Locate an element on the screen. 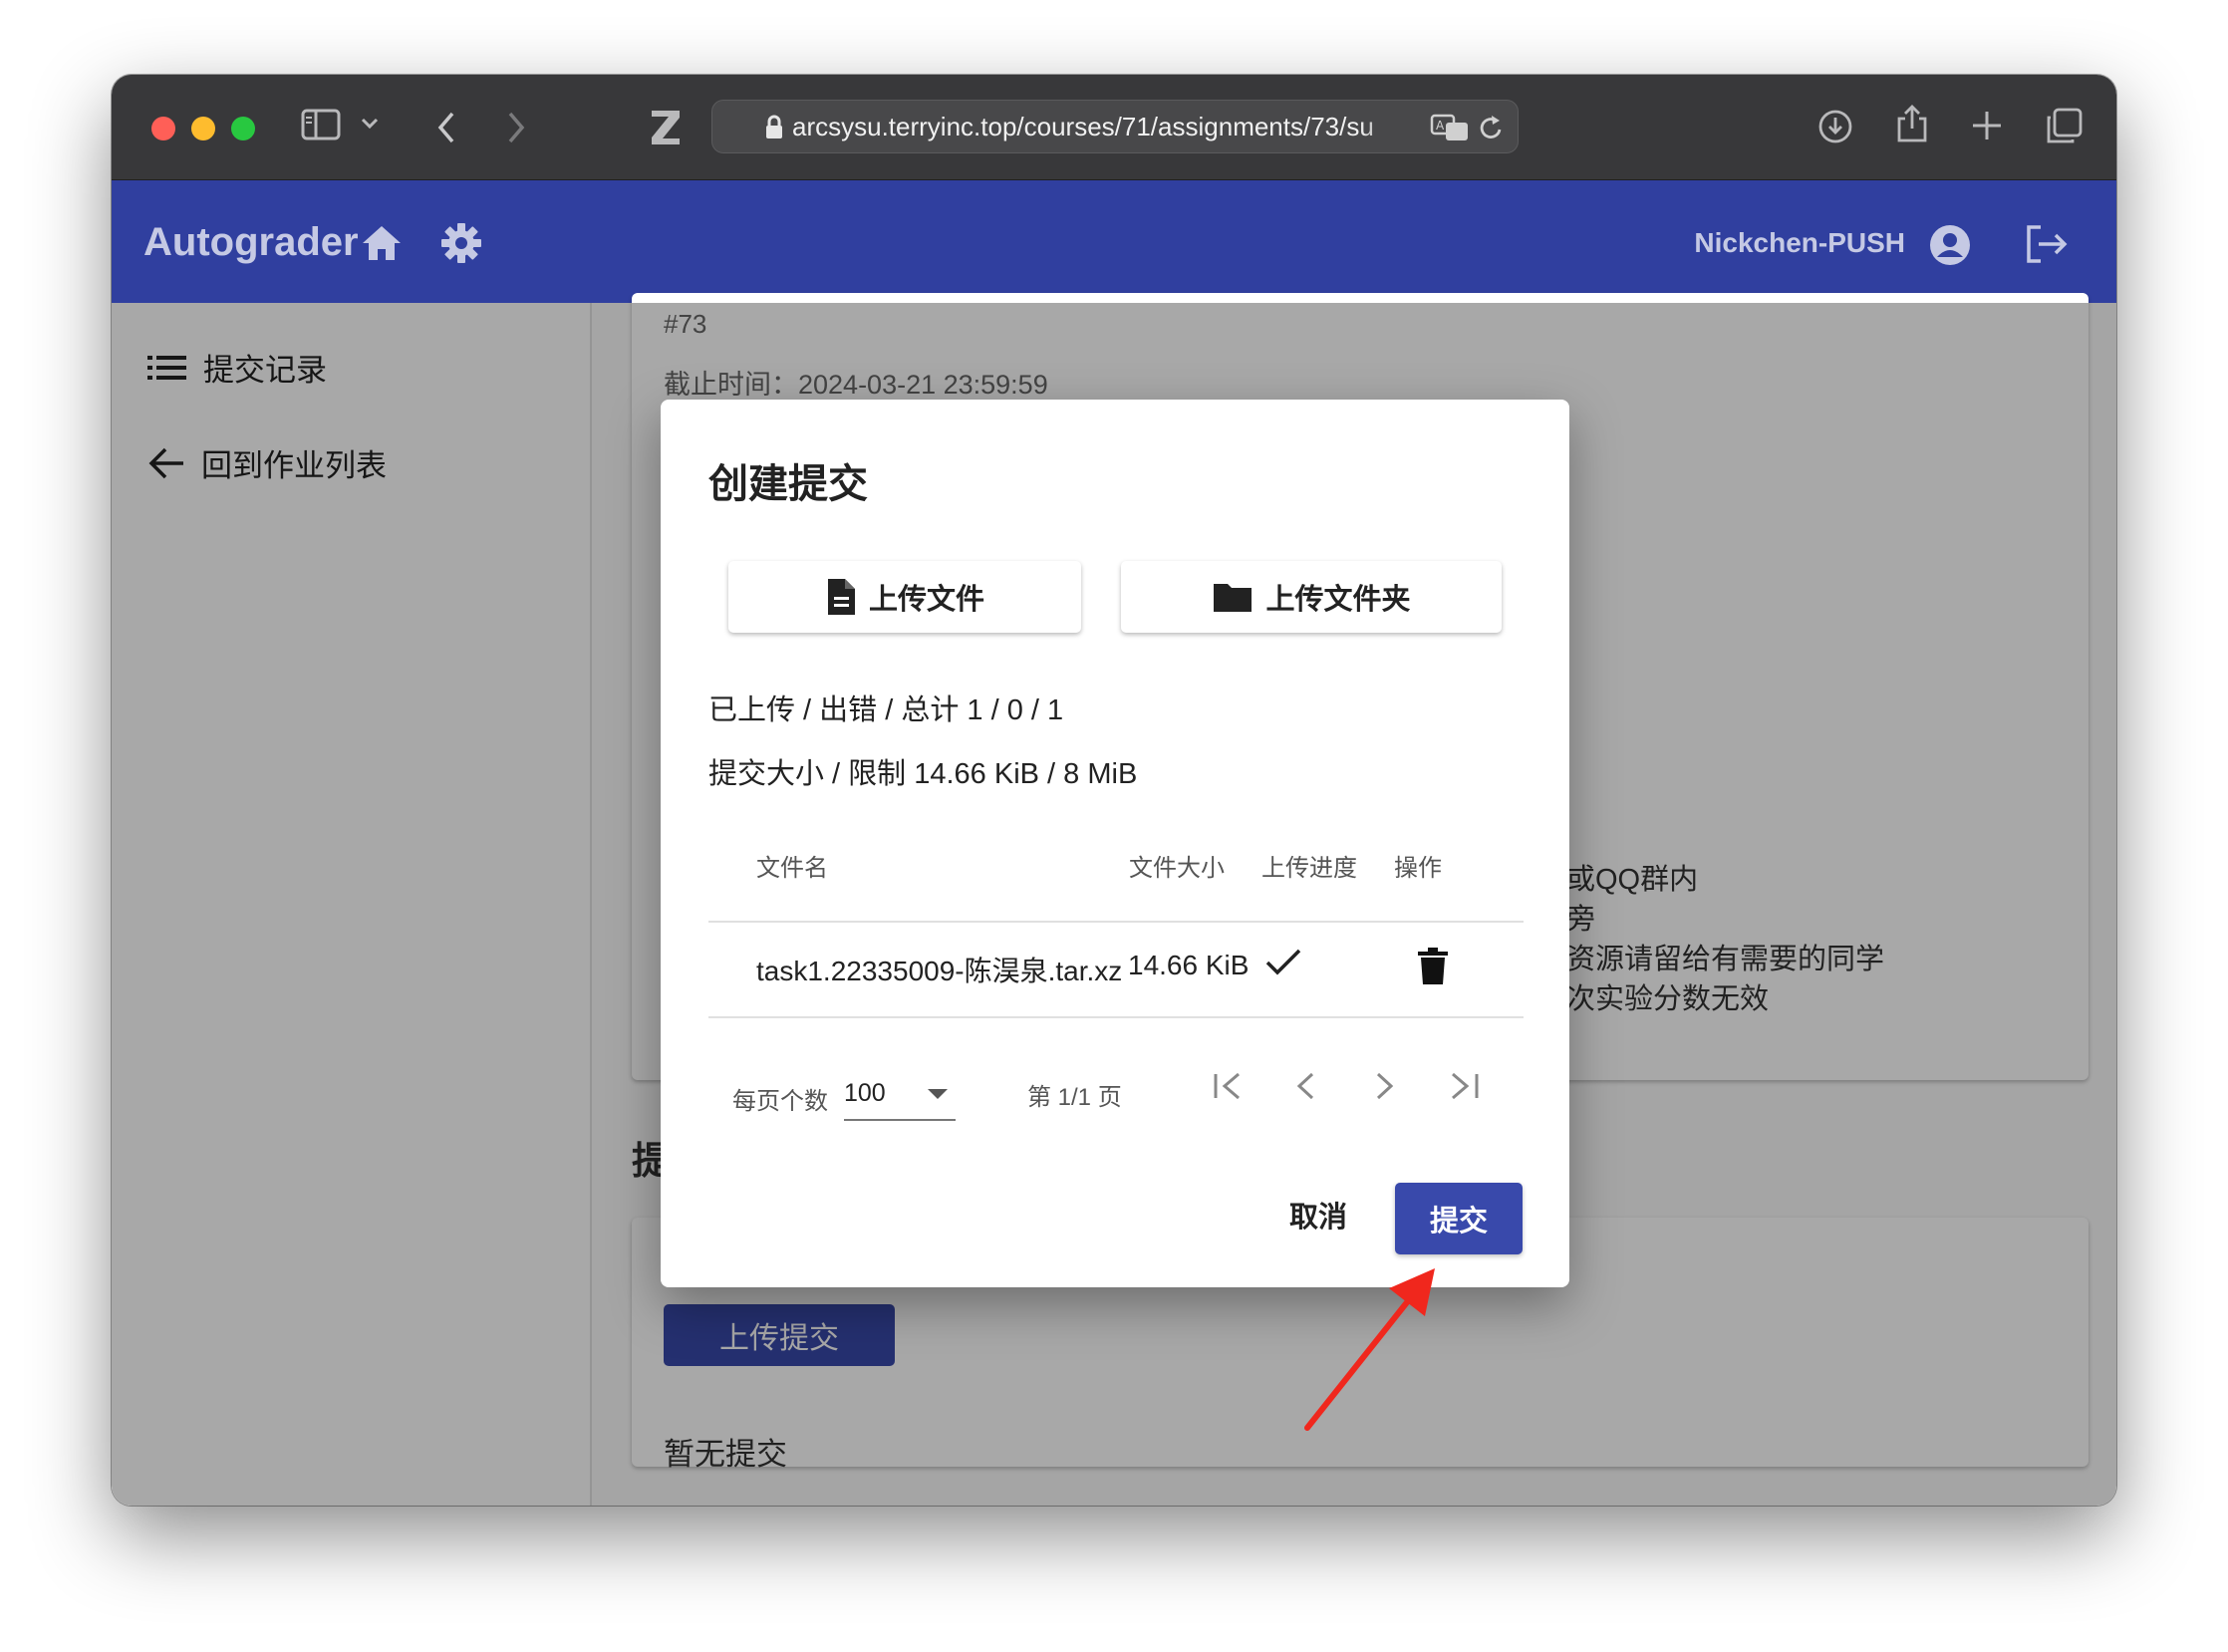 Image resolution: width=2228 pixels, height=1652 pixels. sidebar-toggle-icon is located at coordinates (321, 124).